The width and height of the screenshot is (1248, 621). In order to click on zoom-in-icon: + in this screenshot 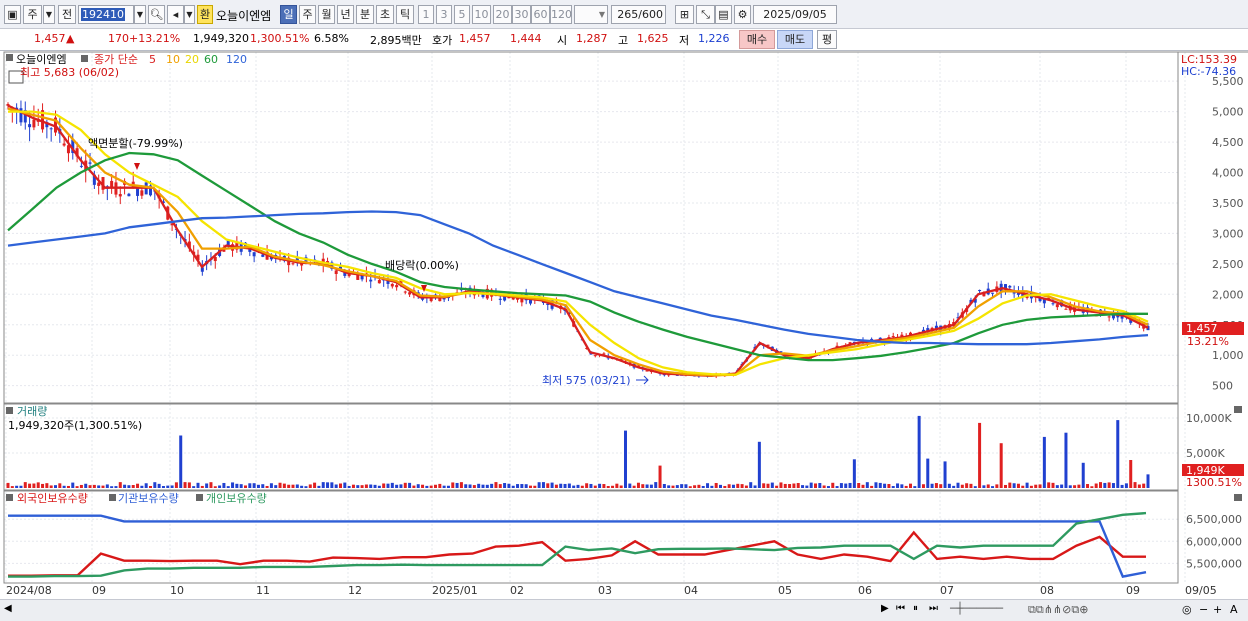, I will do `click(1217, 609)`.